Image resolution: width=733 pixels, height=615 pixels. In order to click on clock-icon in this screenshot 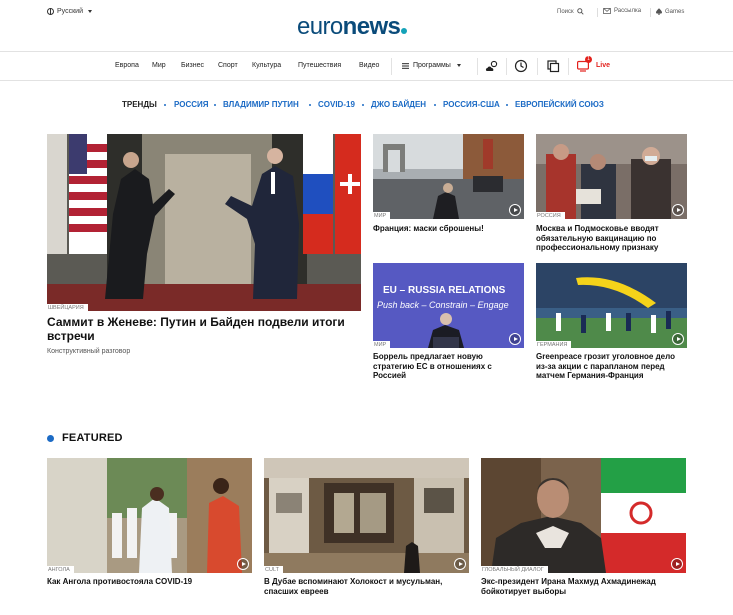, I will do `click(521, 66)`.